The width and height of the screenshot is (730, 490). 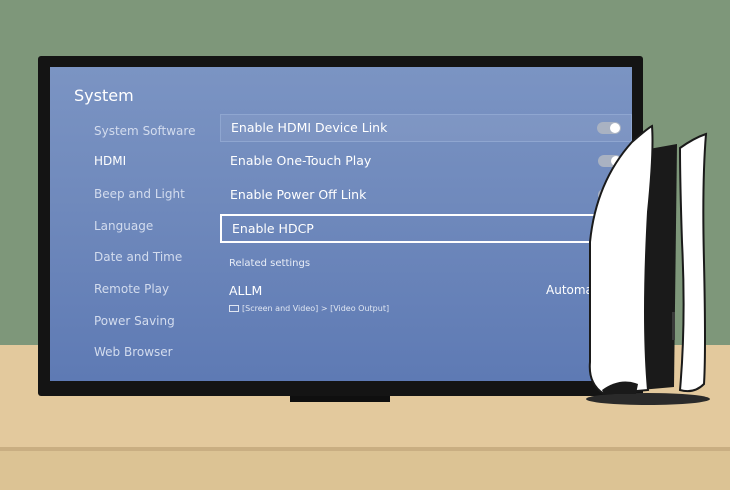 What do you see at coordinates (309, 127) in the screenshot?
I see `setting-label: Enable HDMI Device Link` at bounding box center [309, 127].